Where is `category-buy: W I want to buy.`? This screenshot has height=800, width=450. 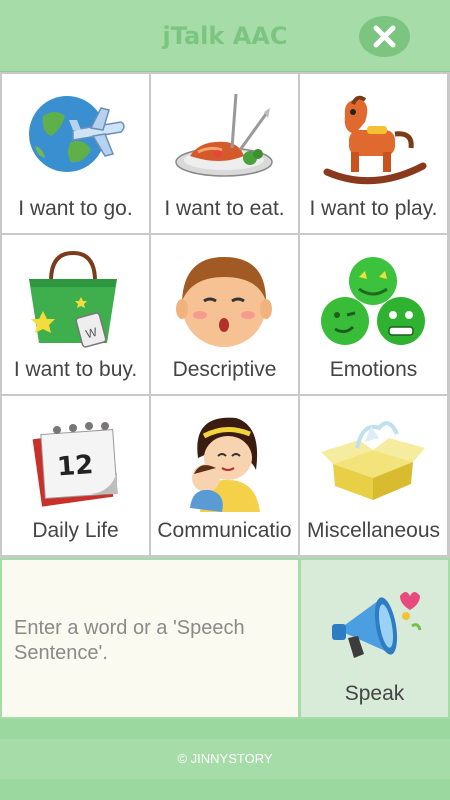 category-buy: W I want to buy. is located at coordinates (75, 314).